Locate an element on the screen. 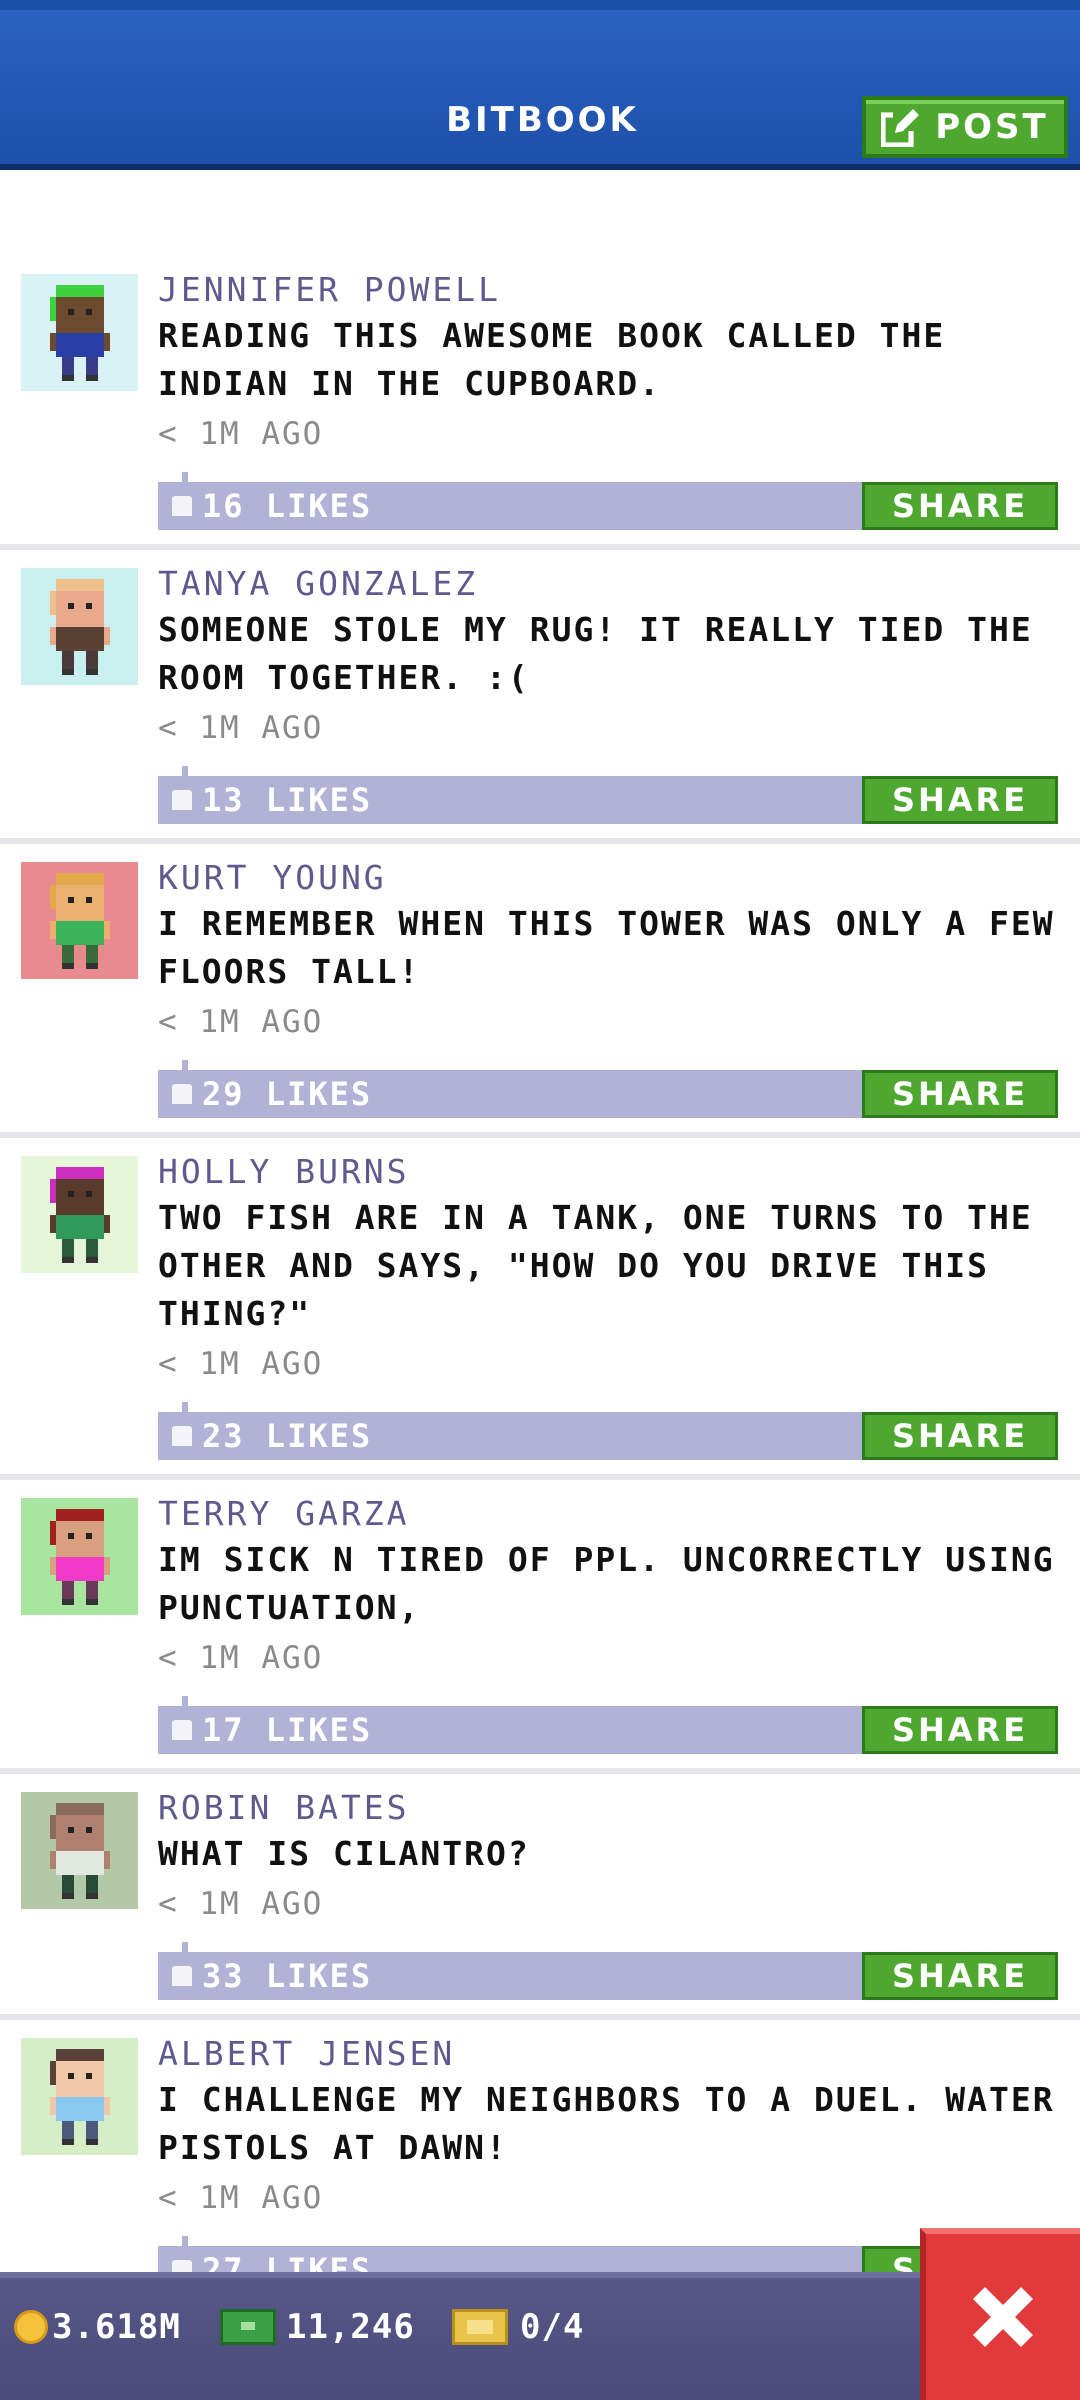 This screenshot has width=1080, height=2400. likes-bar: 23 LIKES SHARE is located at coordinates (608, 1431).